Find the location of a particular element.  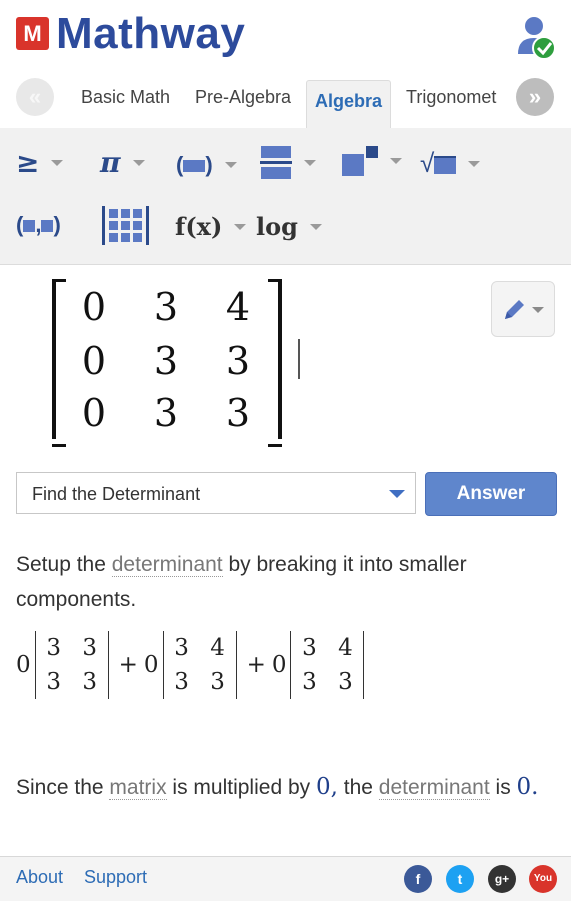

log-menu: log is located at coordinates (289, 226).